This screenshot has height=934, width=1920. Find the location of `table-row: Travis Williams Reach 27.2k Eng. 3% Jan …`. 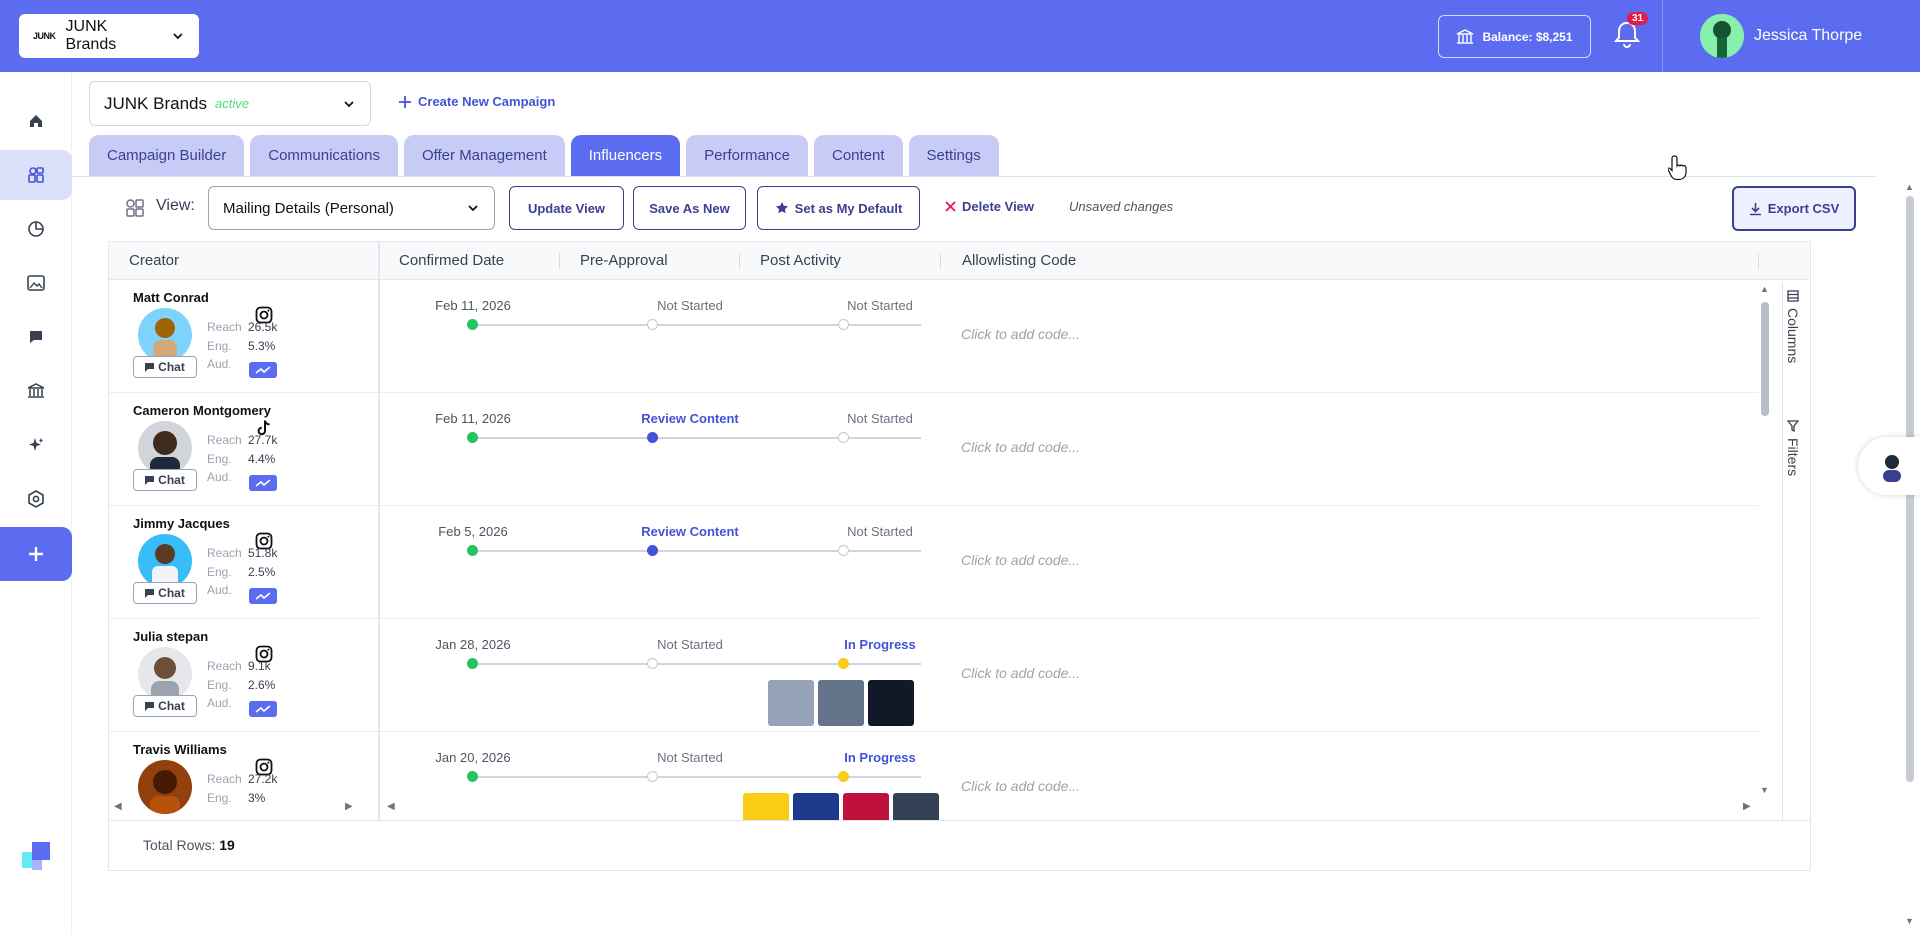

table-row: Travis Williams Reach 27.2k Eng. 3% Jan … is located at coordinates (934, 776).